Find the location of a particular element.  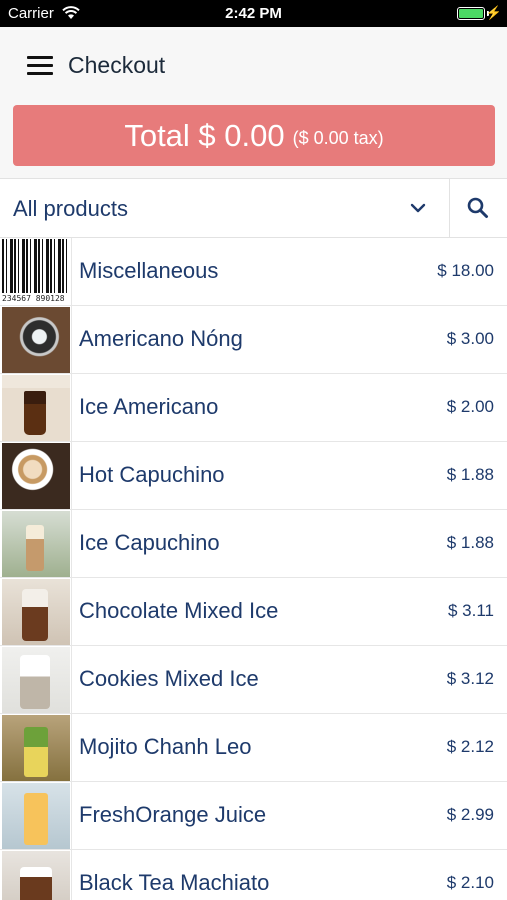

product-name: Cookies Mixed Ice is located at coordinates (169, 678).